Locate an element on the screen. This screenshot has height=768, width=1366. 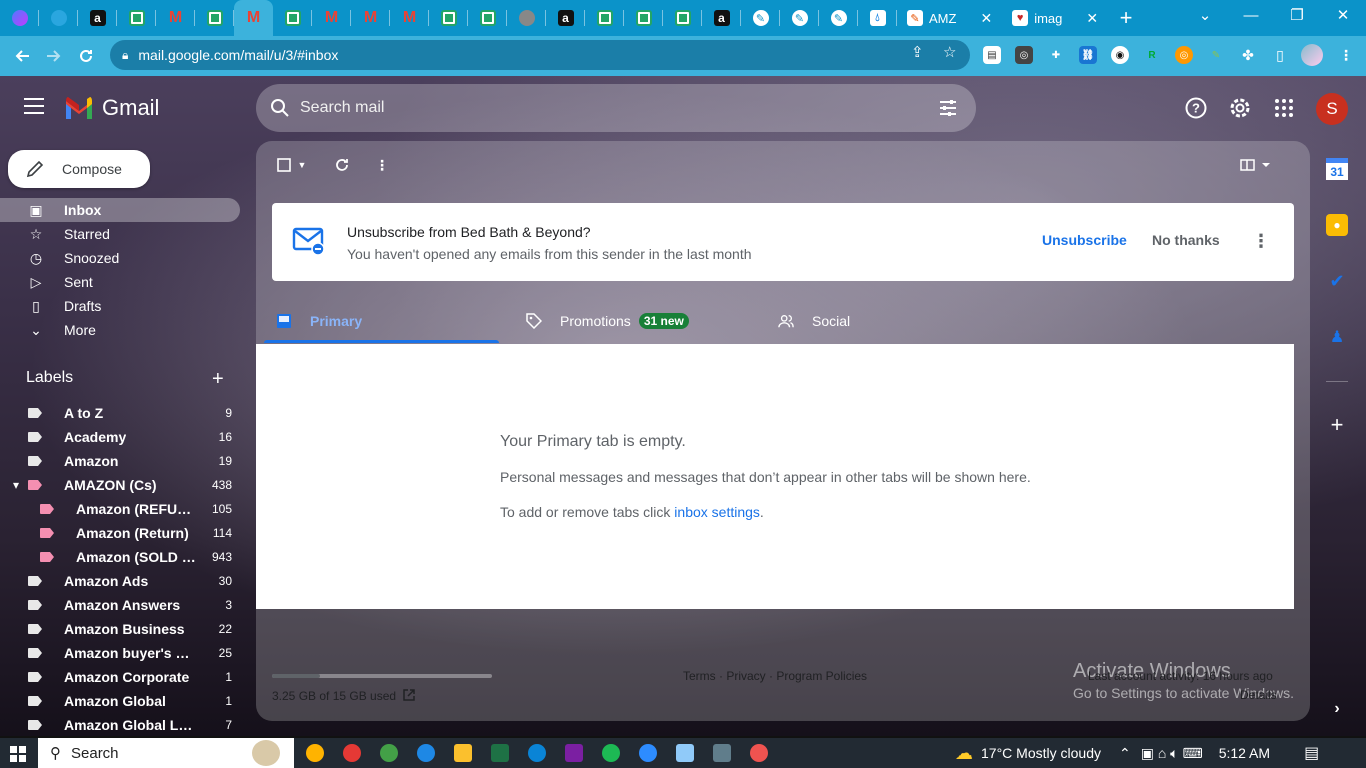
open-storage-icon is located at coordinates (409, 695).